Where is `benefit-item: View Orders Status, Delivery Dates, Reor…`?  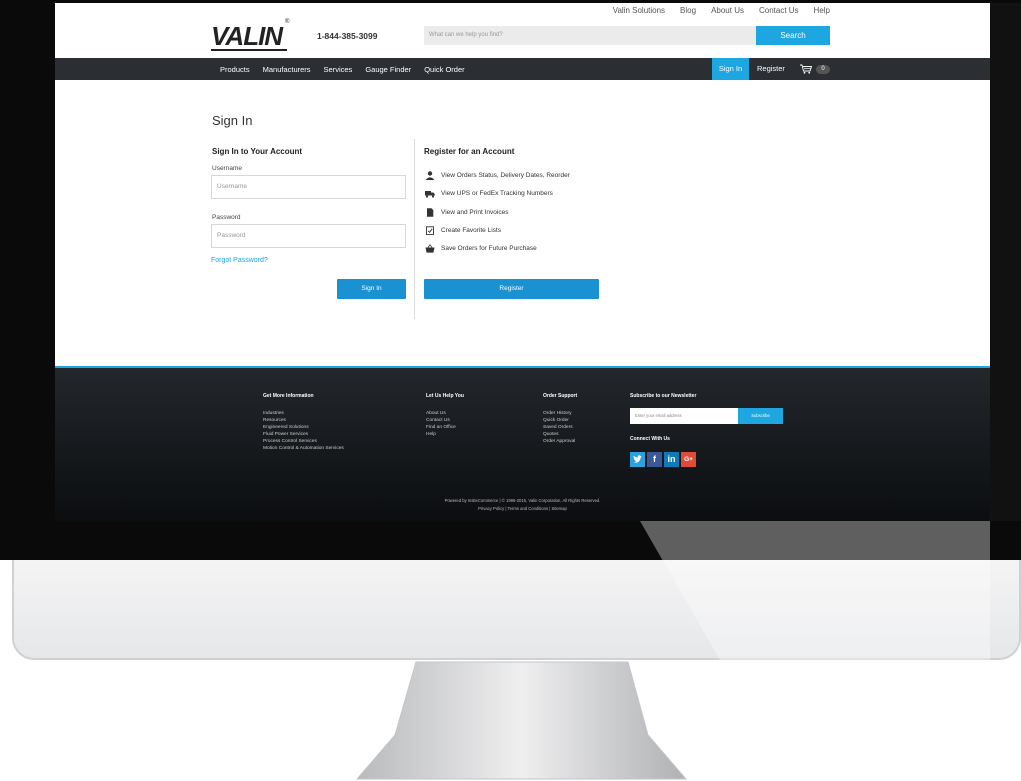
benefit-item: View Orders Status, Delivery Dates, Reor… is located at coordinates (497, 175).